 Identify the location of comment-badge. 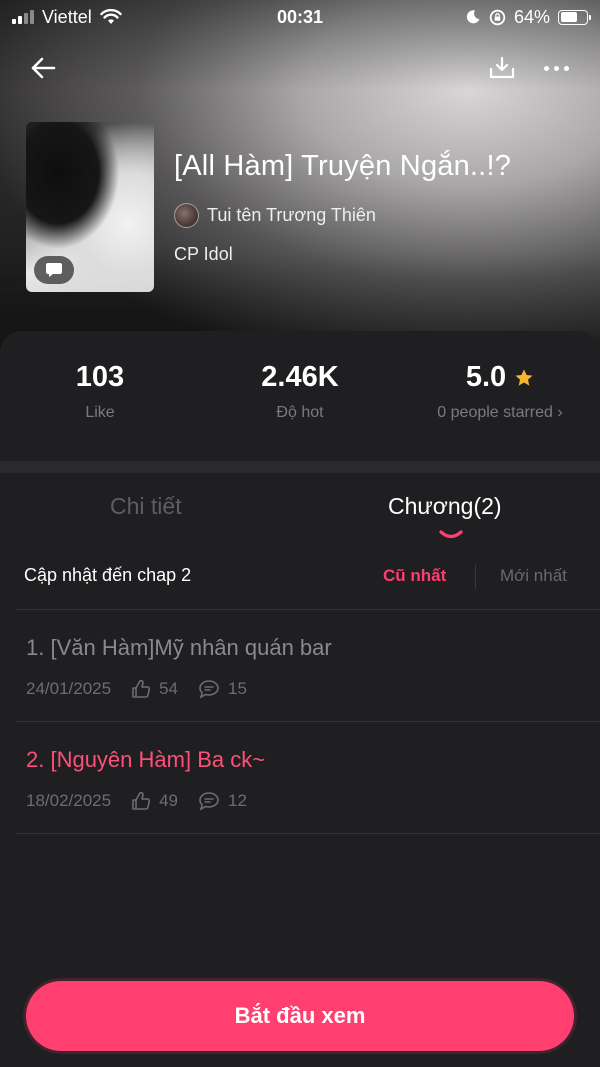
(54, 270).